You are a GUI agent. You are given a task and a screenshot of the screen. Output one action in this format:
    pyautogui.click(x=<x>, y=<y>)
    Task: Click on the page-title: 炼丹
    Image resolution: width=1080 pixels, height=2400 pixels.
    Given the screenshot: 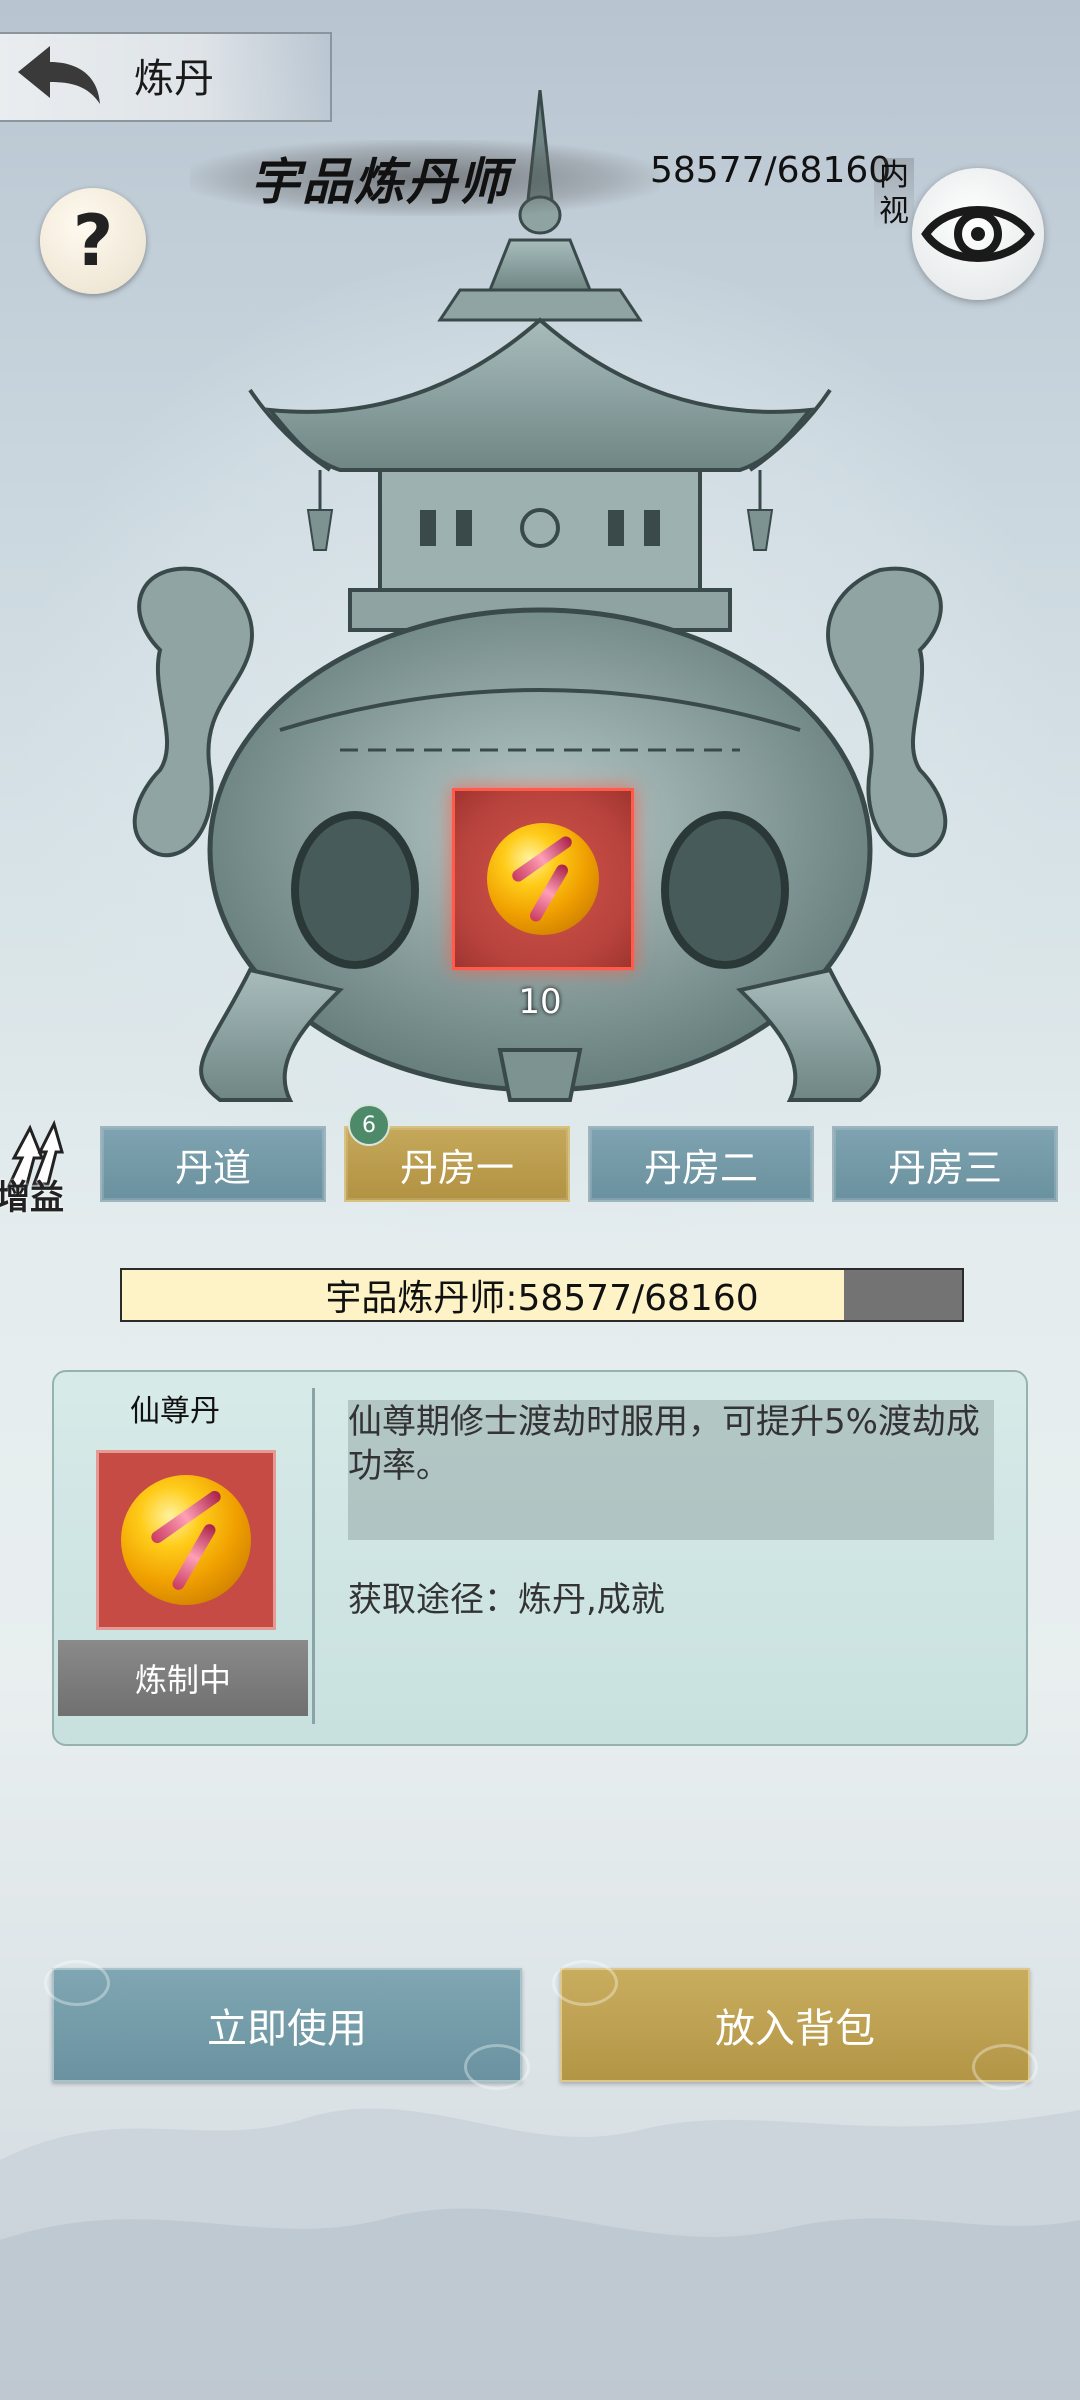 What is the action you would take?
    pyautogui.click(x=174, y=79)
    